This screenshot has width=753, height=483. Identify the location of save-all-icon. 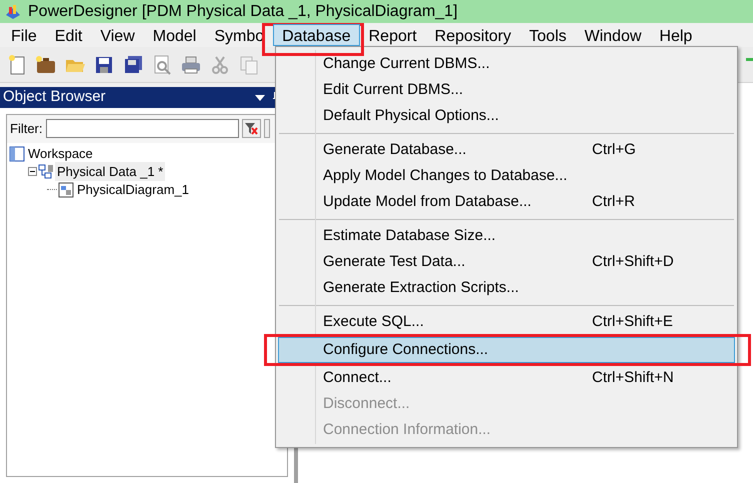
(133, 65).